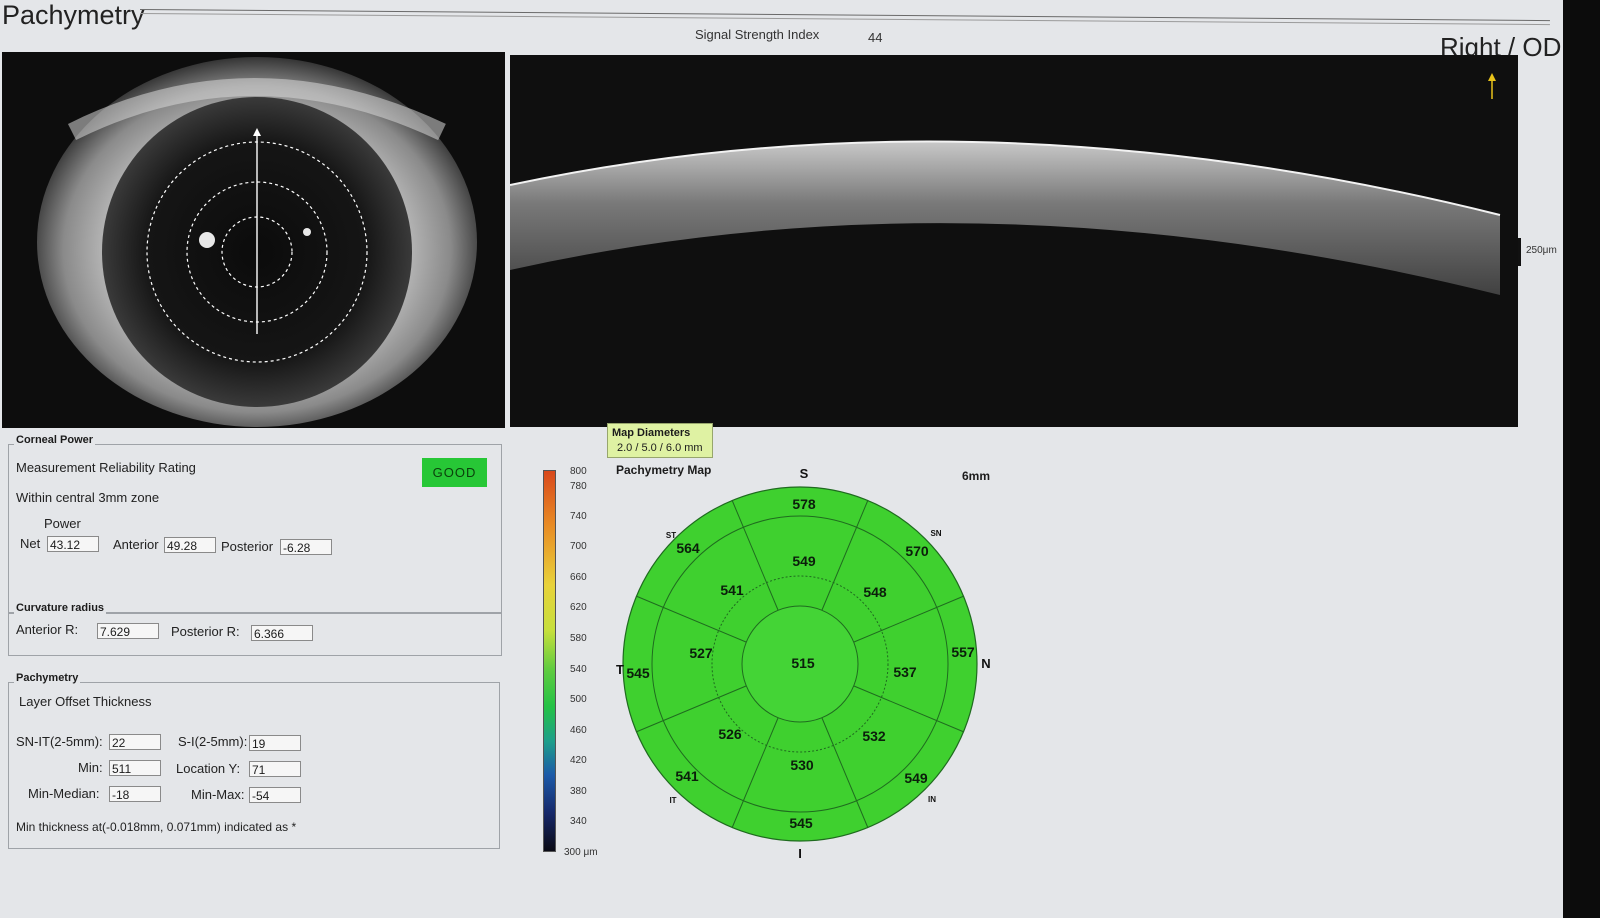 The width and height of the screenshot is (1600, 918). Describe the element at coordinates (804, 504) in the screenshot. I see `map-value-ring3-s: 578` at that location.